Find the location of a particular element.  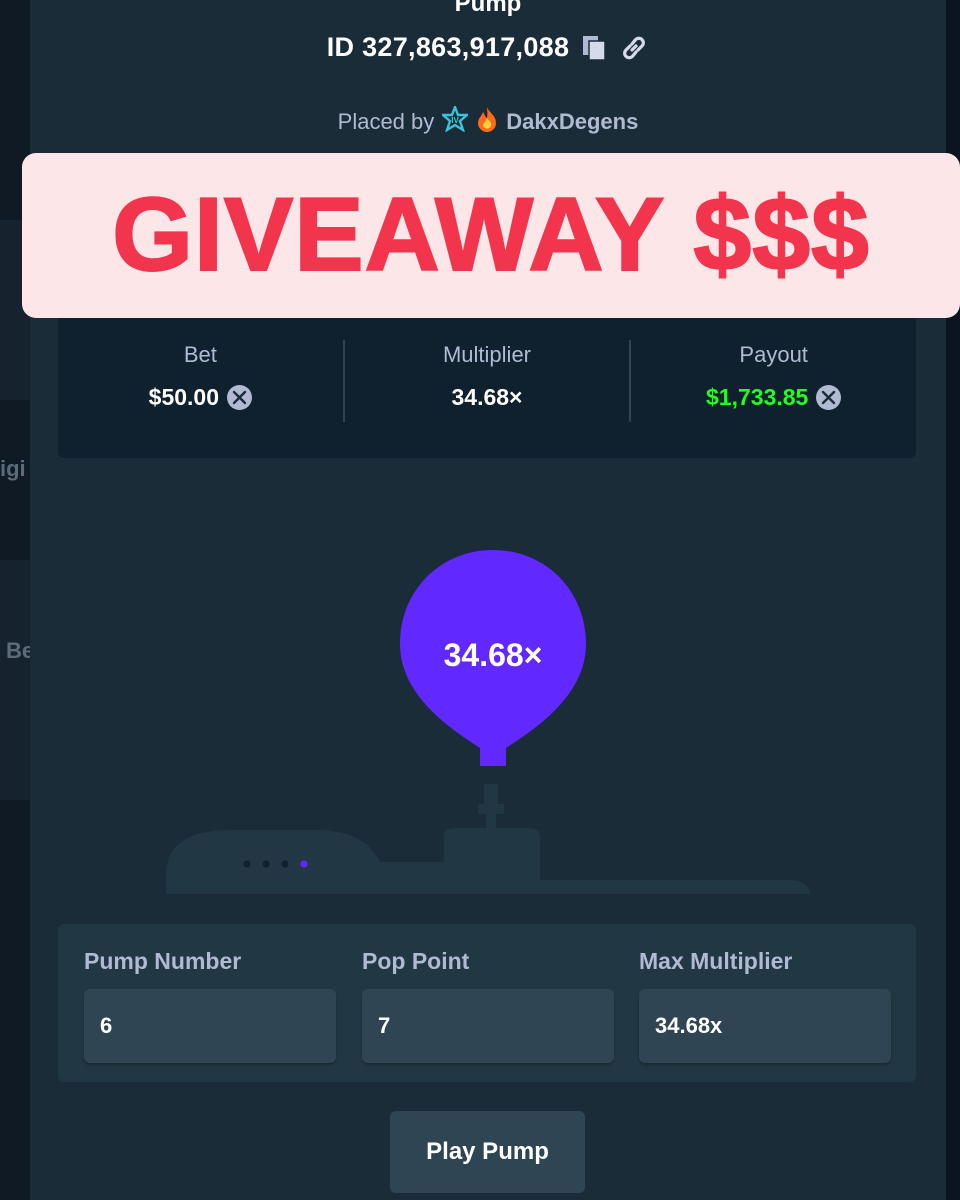

bet-id-row: ID 327,863,917,088 is located at coordinates (488, 47).